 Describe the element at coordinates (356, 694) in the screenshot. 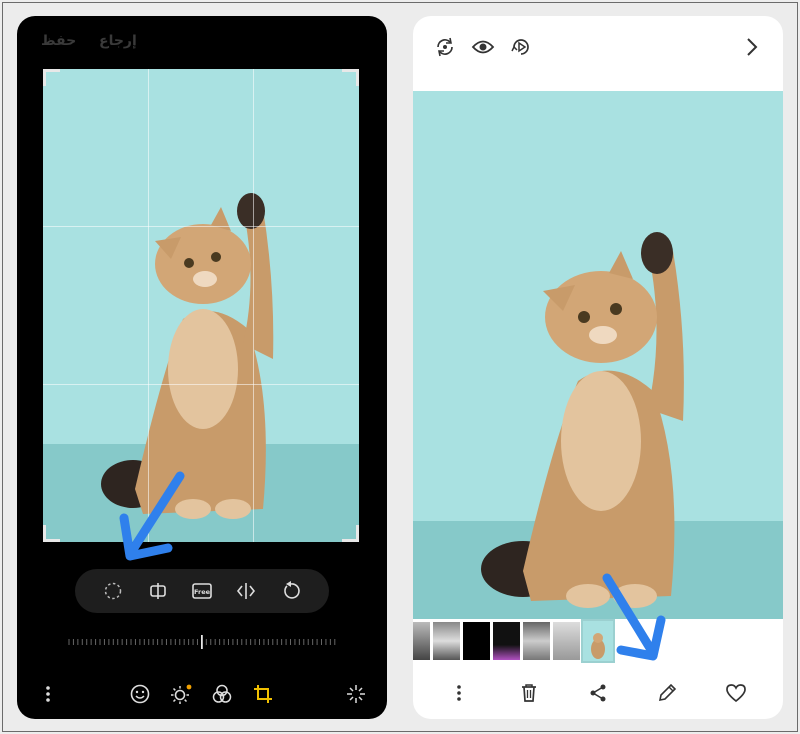

I see `auto-enhance-icon` at that location.